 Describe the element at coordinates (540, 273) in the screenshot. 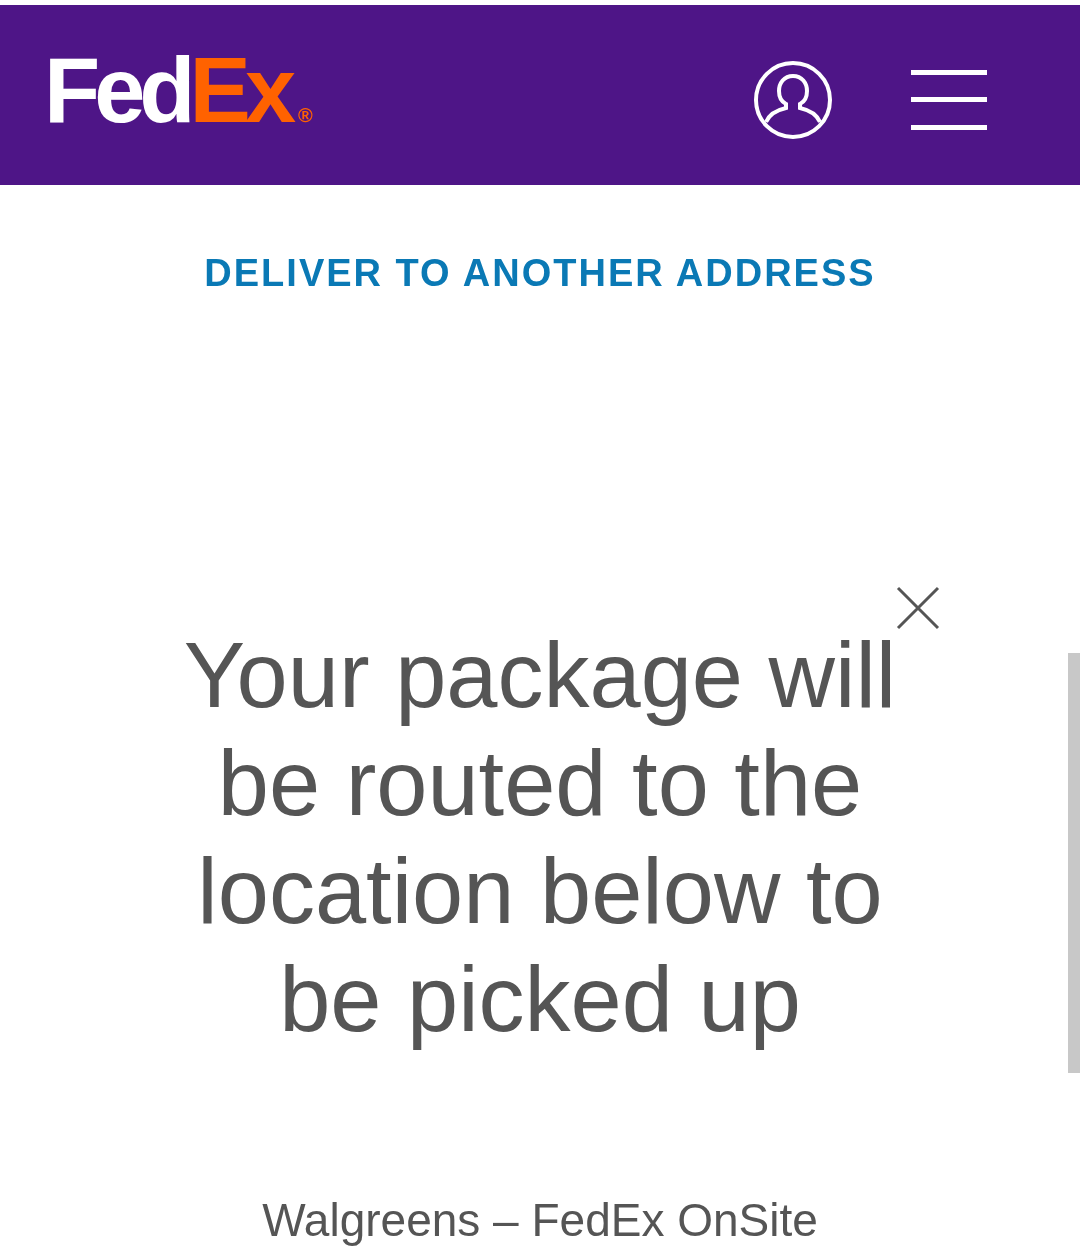

I see `deliver-link: DELIVER TO ANOTHER ADDRESS` at that location.